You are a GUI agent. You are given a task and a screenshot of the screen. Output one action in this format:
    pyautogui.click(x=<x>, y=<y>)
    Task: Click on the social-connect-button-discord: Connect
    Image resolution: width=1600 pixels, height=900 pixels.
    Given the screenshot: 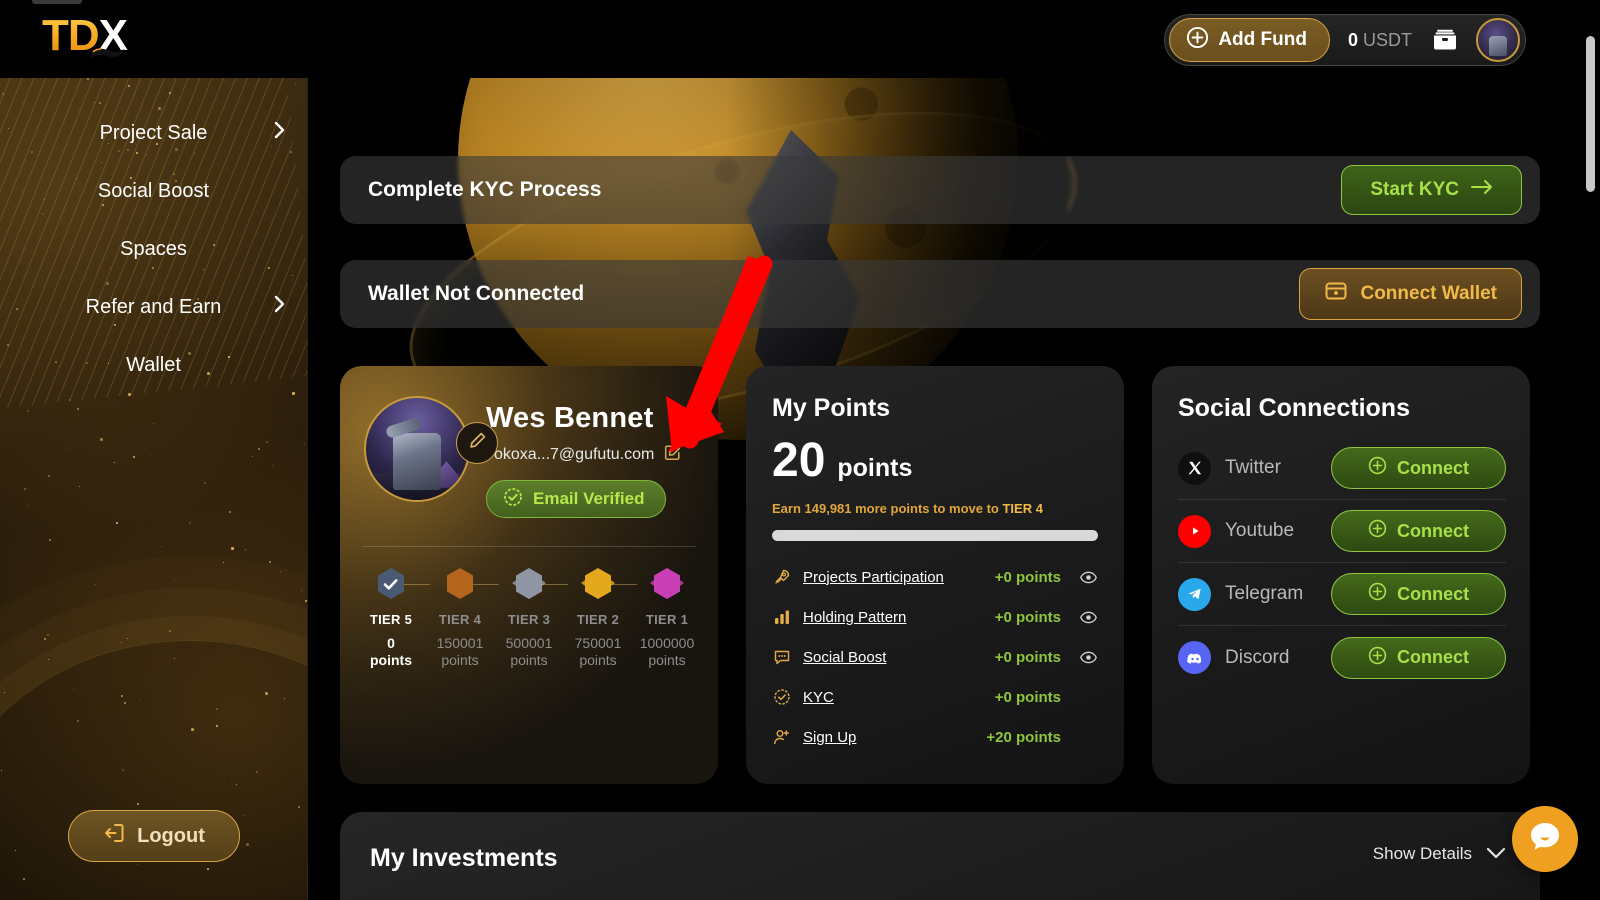 What is the action you would take?
    pyautogui.click(x=1418, y=657)
    